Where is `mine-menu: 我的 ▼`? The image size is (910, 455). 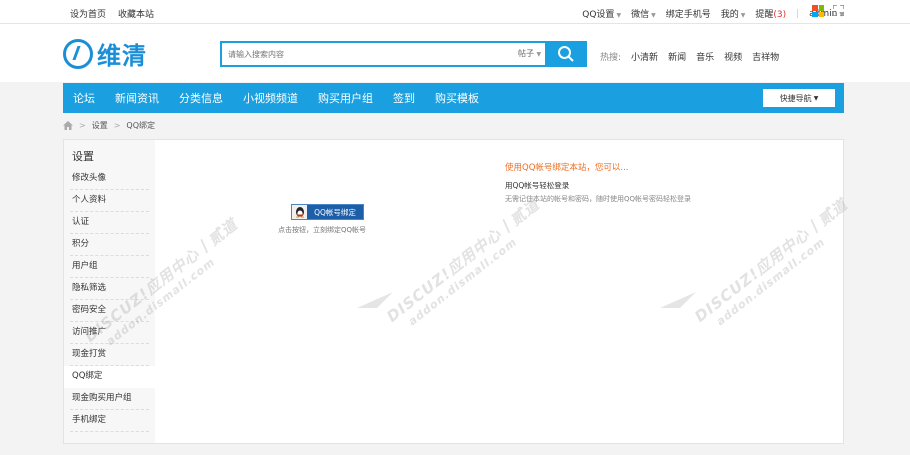
mine-menu: 我的 ▼ is located at coordinates (733, 13).